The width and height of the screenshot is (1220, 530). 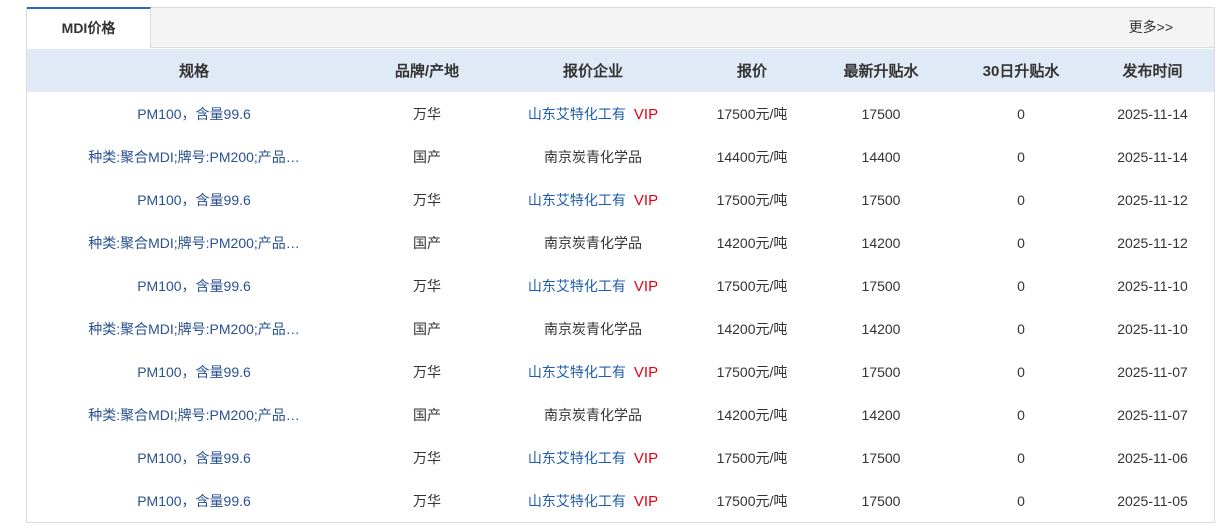 What do you see at coordinates (1151, 27) in the screenshot?
I see `more-link: 更多>>` at bounding box center [1151, 27].